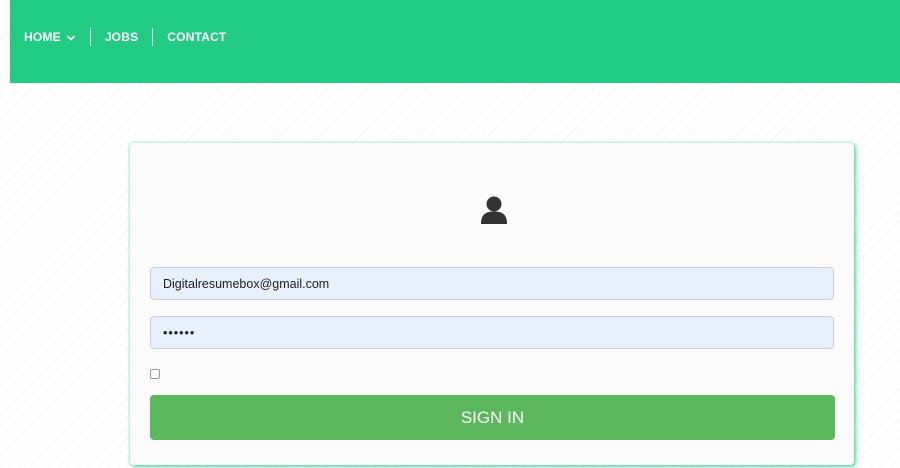 This screenshot has height=468, width=900. Describe the element at coordinates (155, 374) in the screenshot. I see `remember-me-checkbox` at that location.